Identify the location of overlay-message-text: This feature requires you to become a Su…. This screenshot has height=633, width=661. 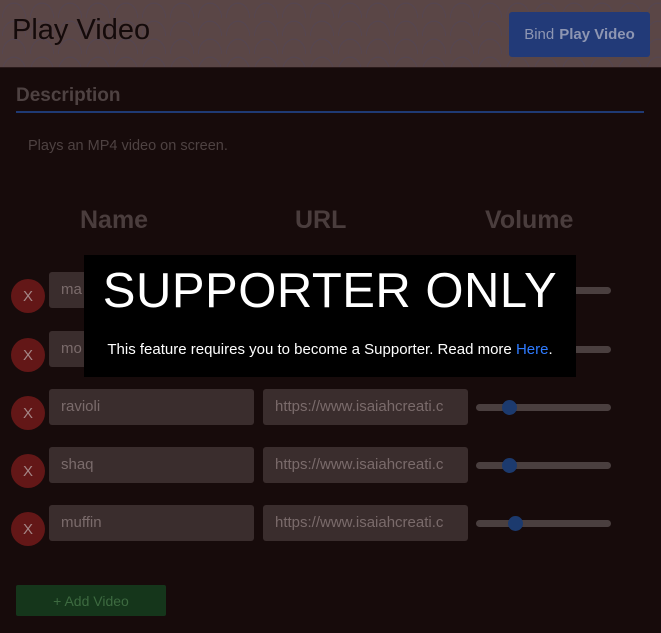
(311, 349).